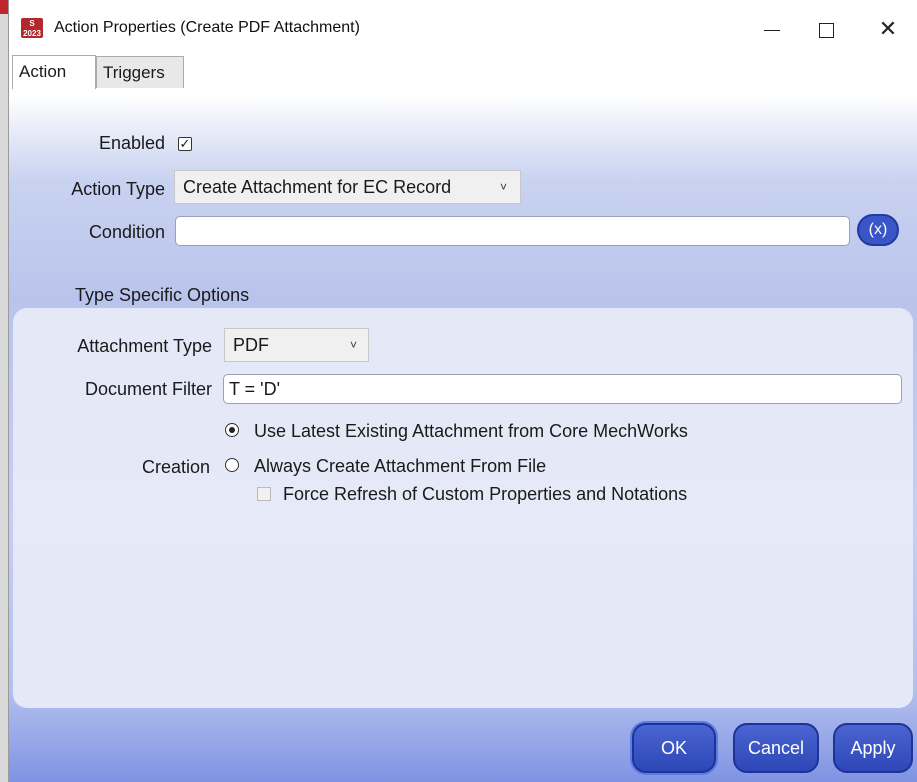 The image size is (917, 782). I want to click on maximize-button, so click(826, 29).